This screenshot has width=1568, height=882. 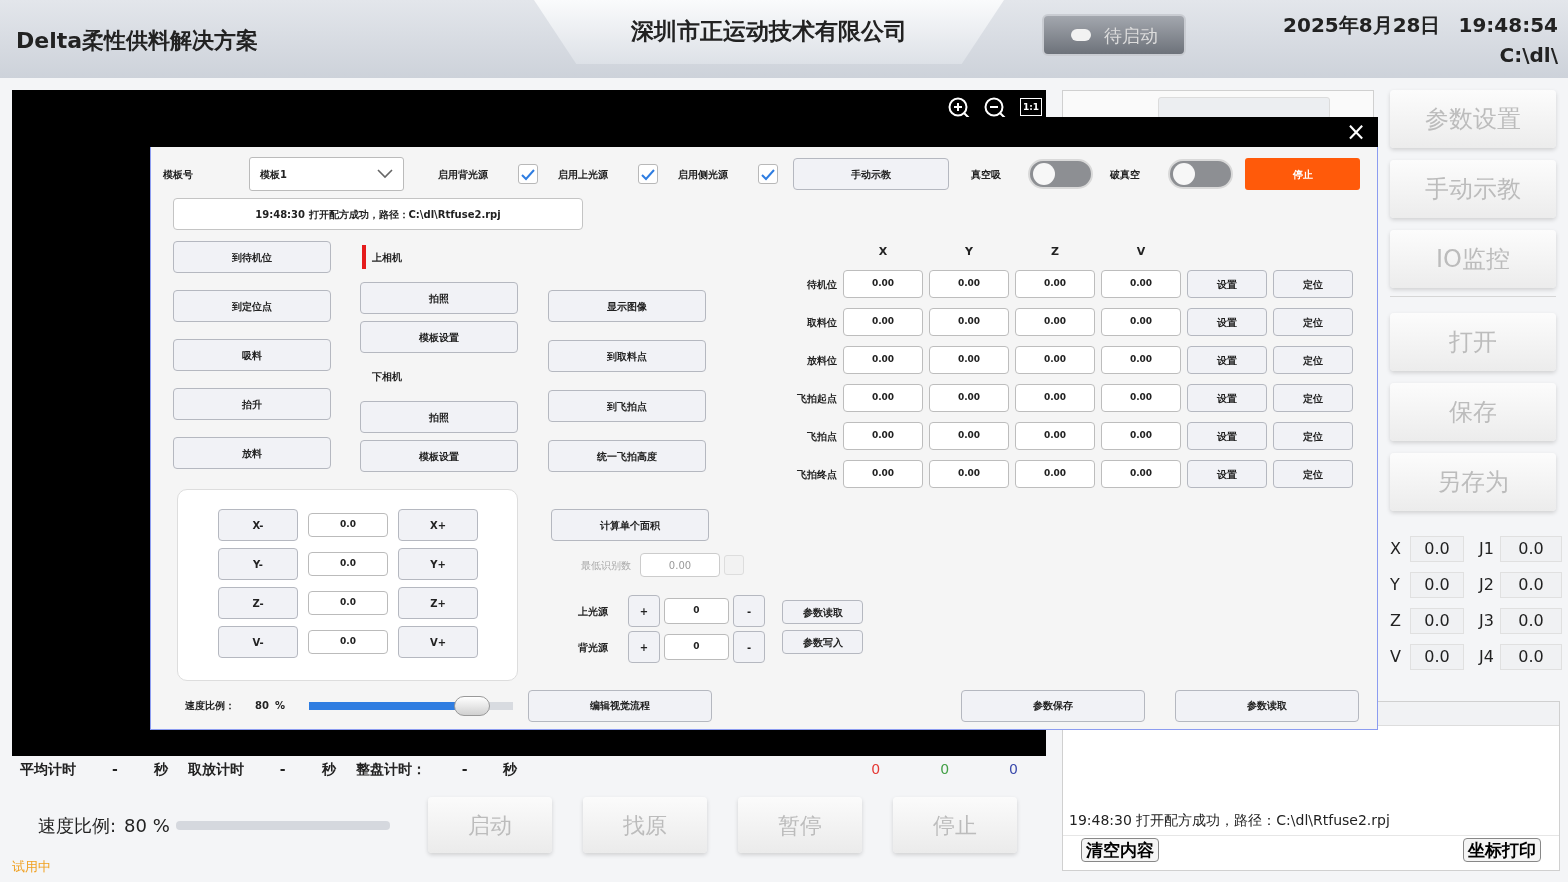 I want to click on action-button: 参数写入, so click(x=822, y=642).